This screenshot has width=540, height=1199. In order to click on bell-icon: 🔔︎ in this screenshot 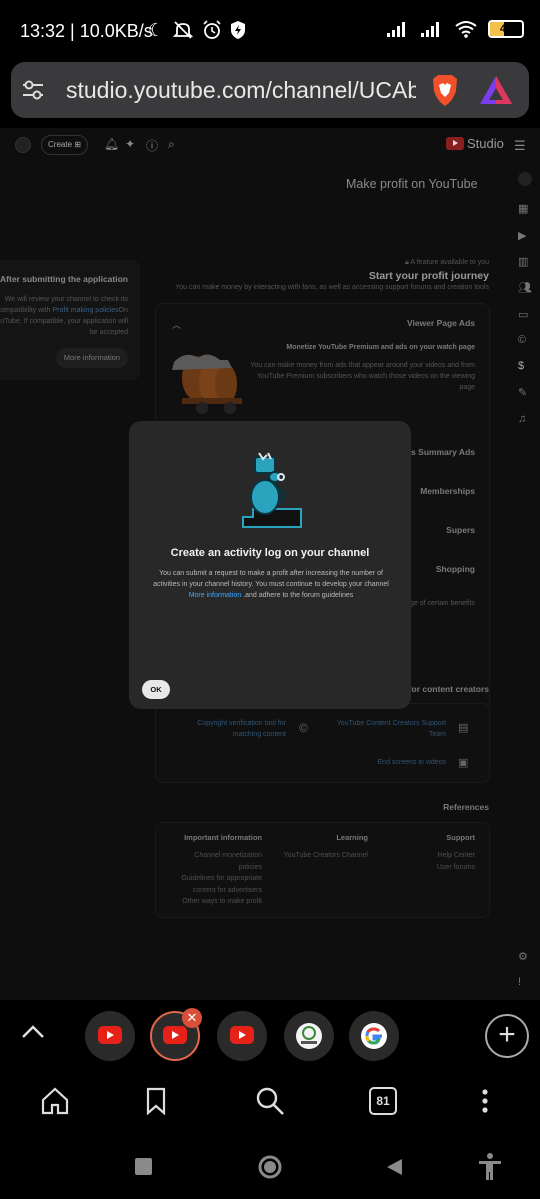, I will do `click(111, 144)`.